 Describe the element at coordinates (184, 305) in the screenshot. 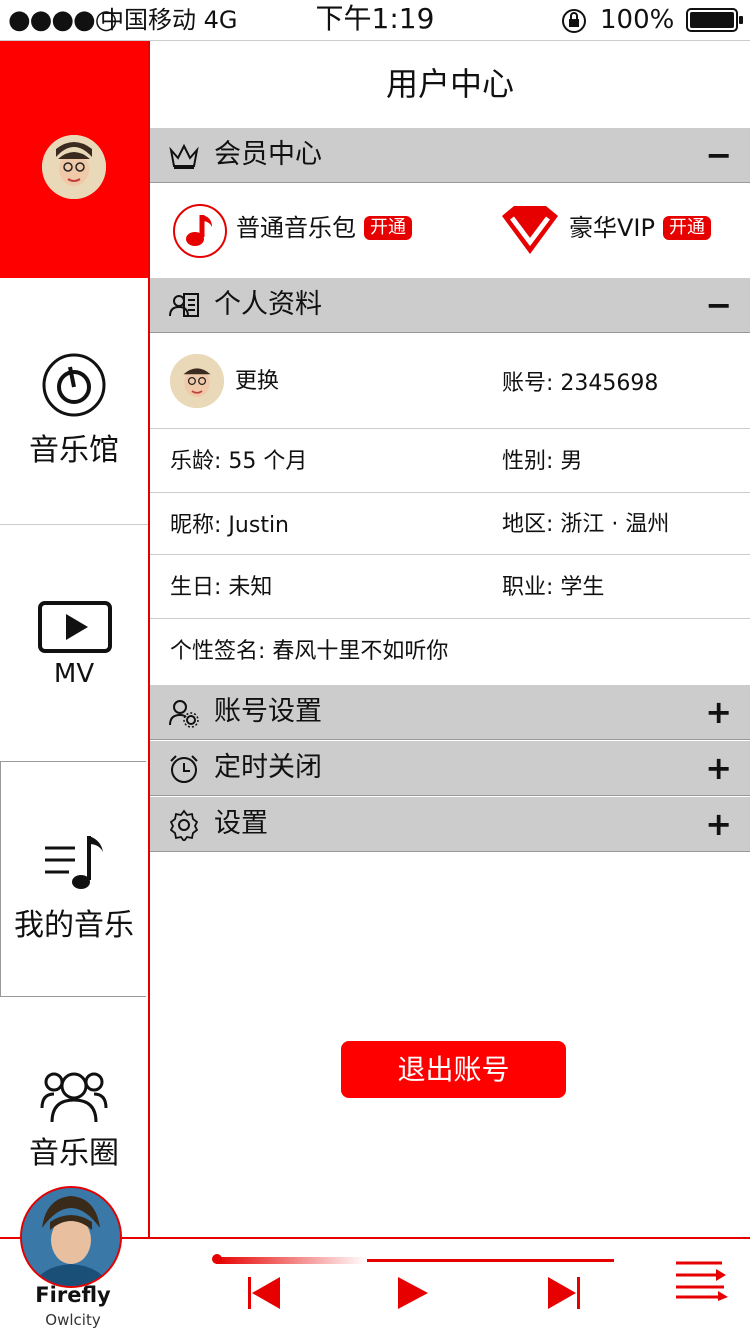

I see `profile-card-icon` at that location.